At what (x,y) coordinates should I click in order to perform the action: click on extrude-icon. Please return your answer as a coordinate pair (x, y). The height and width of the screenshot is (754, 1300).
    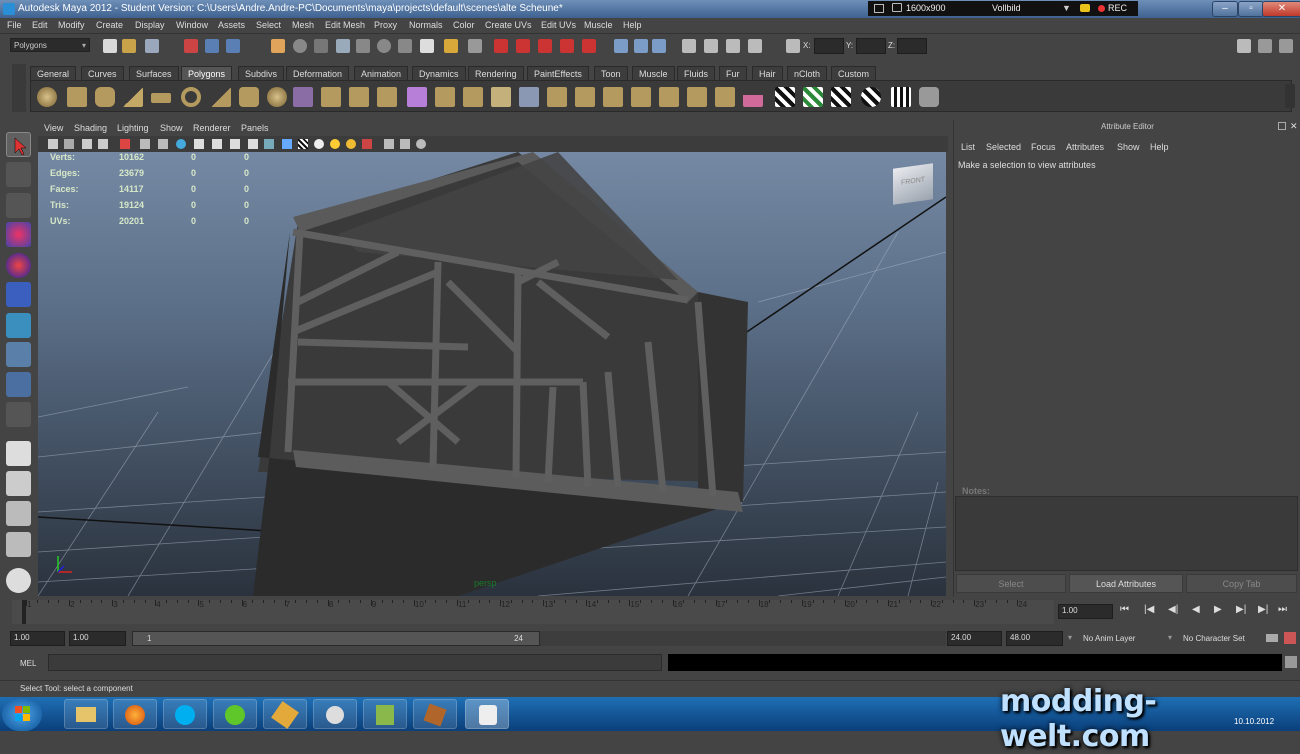
    Looking at the image, I should click on (445, 97).